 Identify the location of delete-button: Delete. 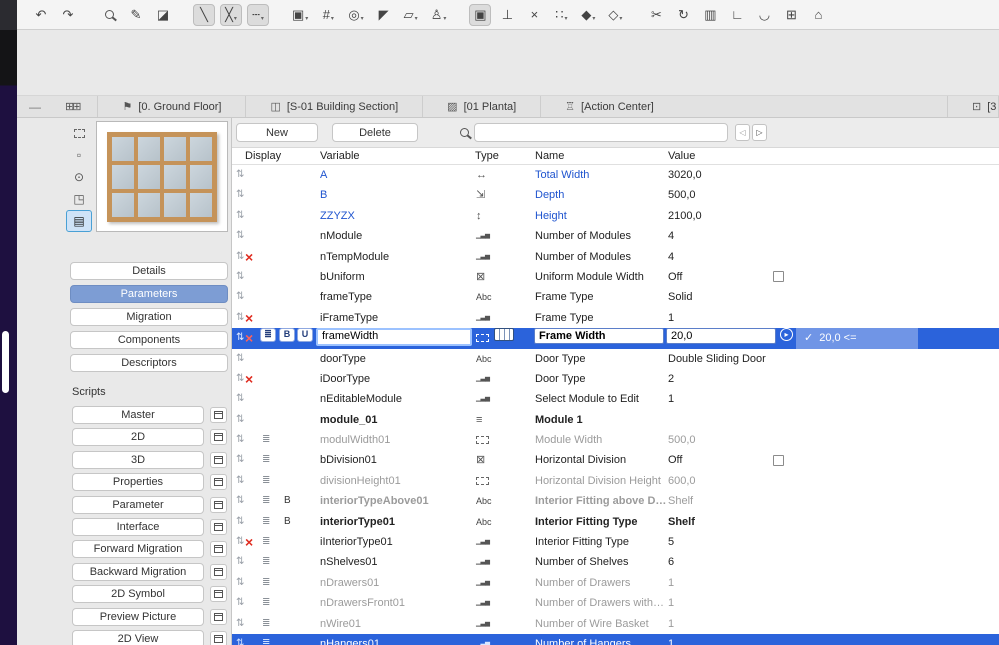
(375, 132).